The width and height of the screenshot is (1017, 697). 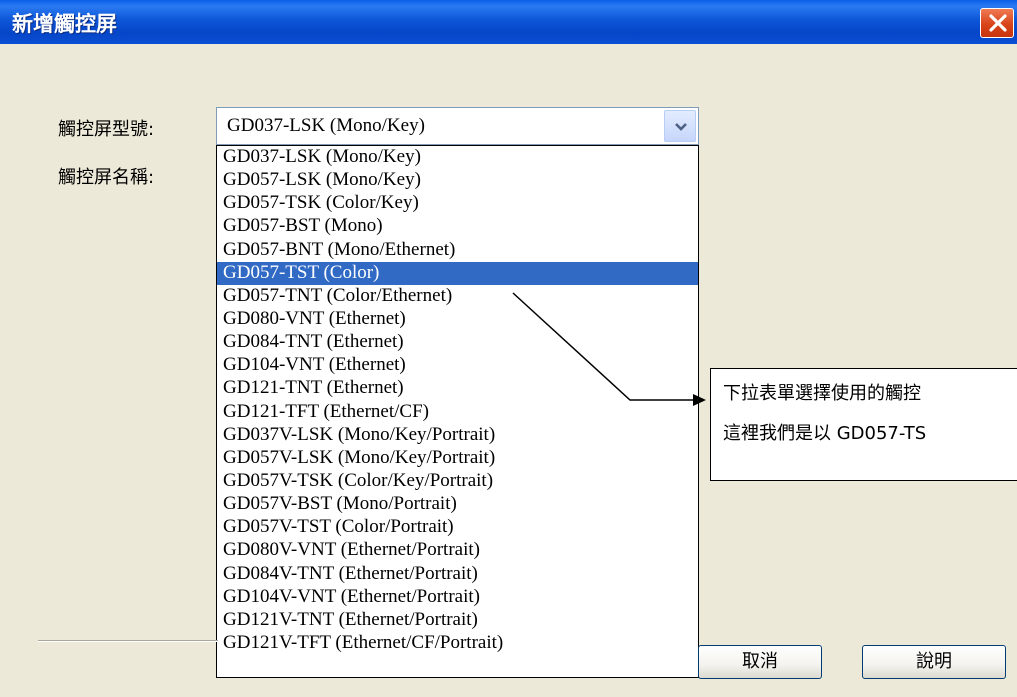 I want to click on callout-line-1: 下拉表單選擇使用的觸控, so click(x=822, y=393).